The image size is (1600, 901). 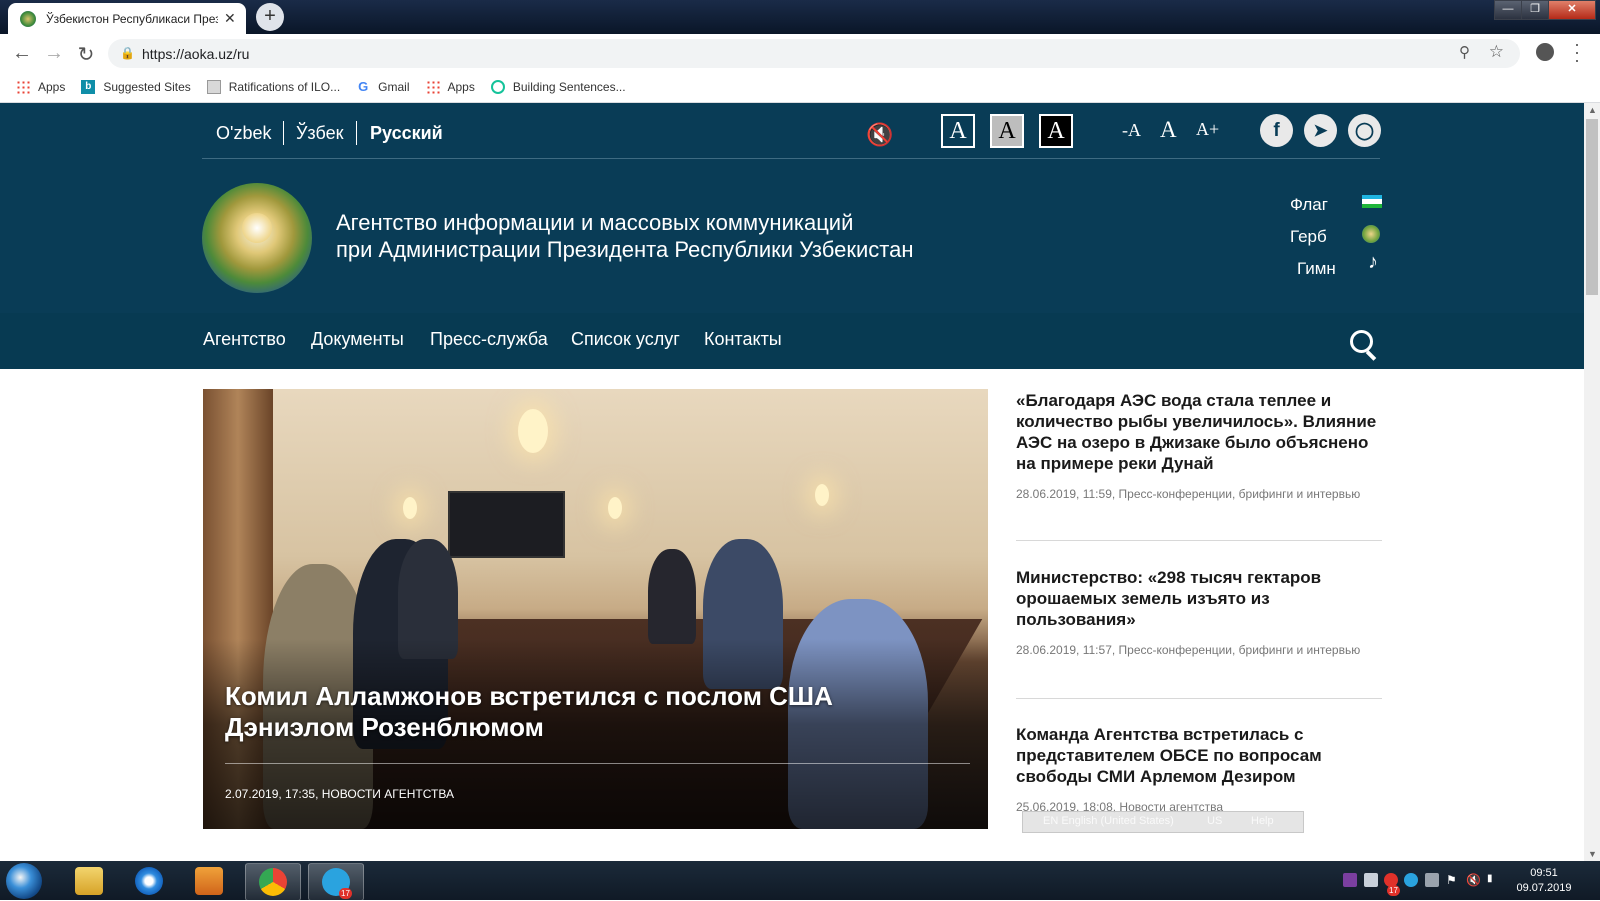 What do you see at coordinates (879, 135) in the screenshot?
I see `sound-mute-icon: 🔇` at bounding box center [879, 135].